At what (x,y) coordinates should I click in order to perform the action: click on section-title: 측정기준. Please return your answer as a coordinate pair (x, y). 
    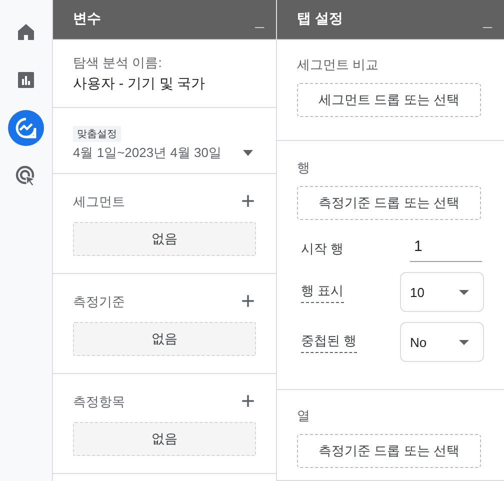
    Looking at the image, I should click on (99, 302).